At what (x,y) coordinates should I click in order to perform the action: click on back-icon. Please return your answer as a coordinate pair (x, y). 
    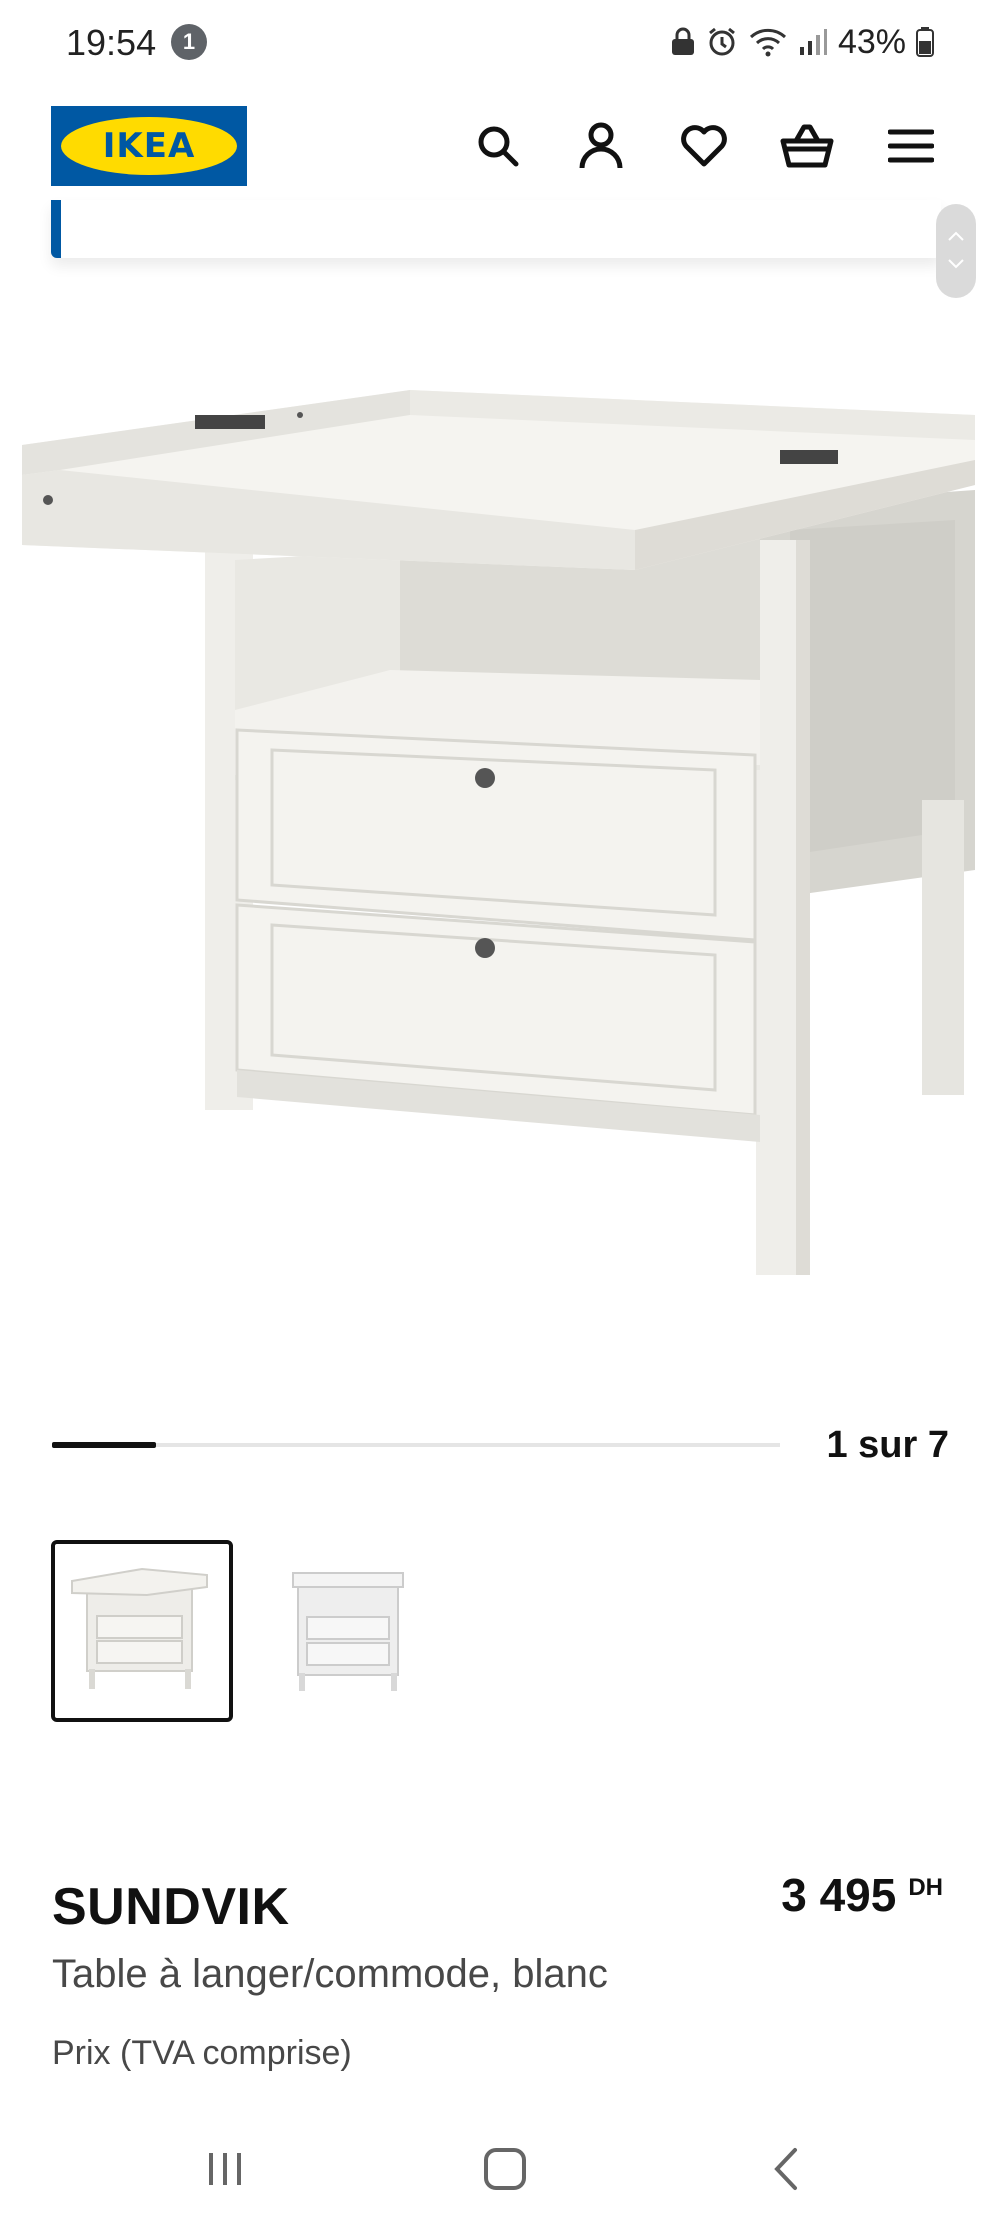
    Looking at the image, I should click on (785, 2169).